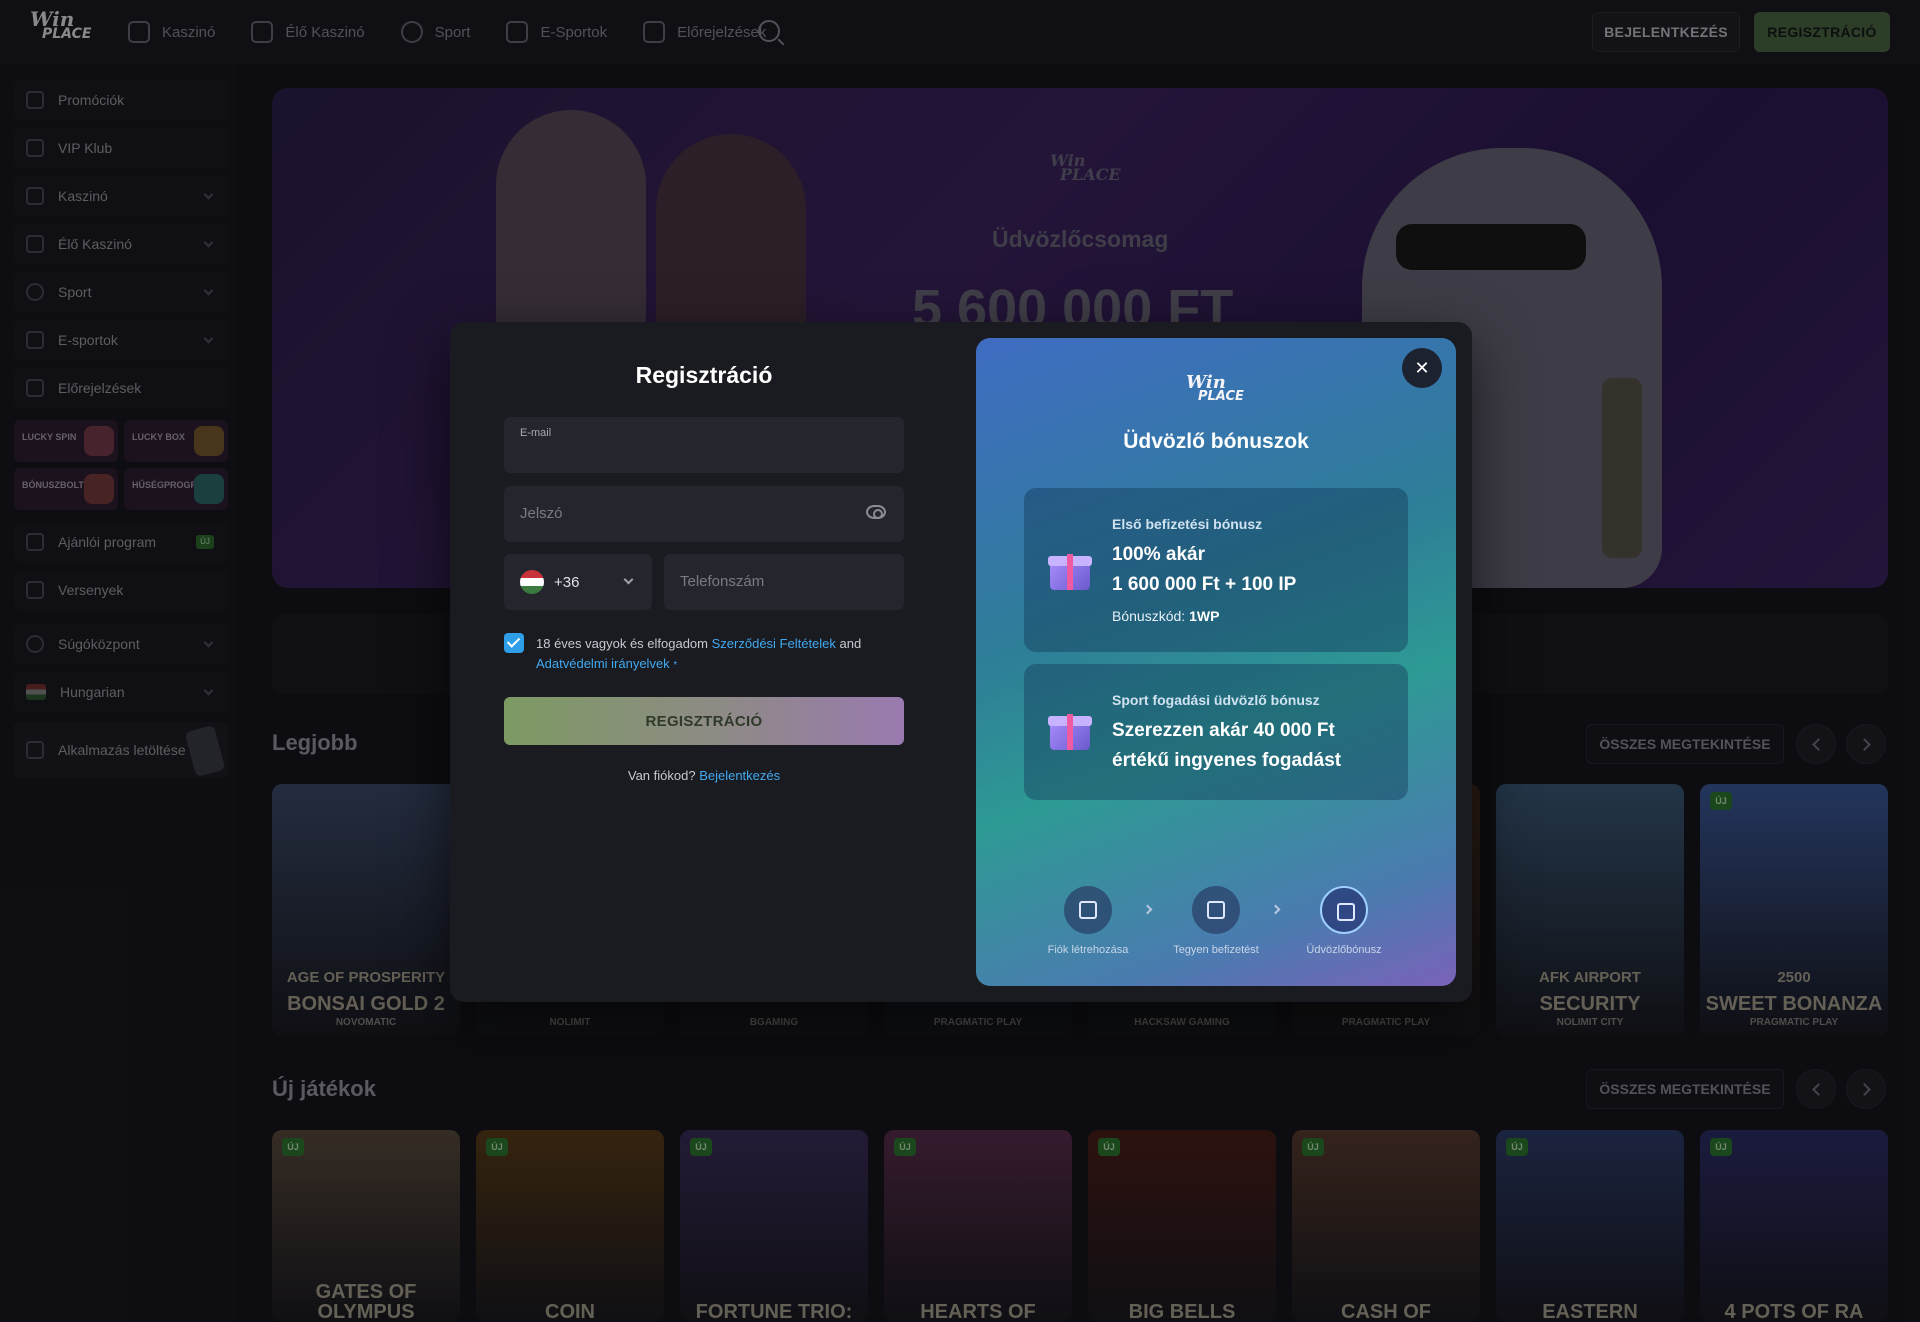 Image resolution: width=1920 pixels, height=1322 pixels. What do you see at coordinates (1206, 382) in the screenshot?
I see `bonus-logo-line1: Win` at bounding box center [1206, 382].